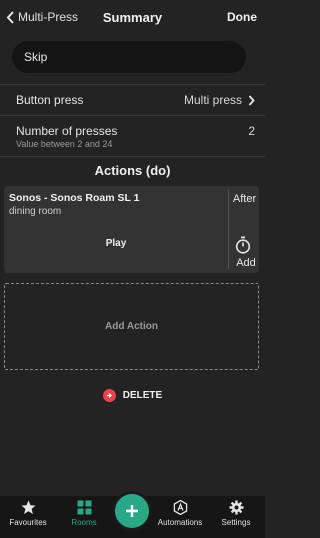  I want to click on action-command: Play, so click(116, 243).